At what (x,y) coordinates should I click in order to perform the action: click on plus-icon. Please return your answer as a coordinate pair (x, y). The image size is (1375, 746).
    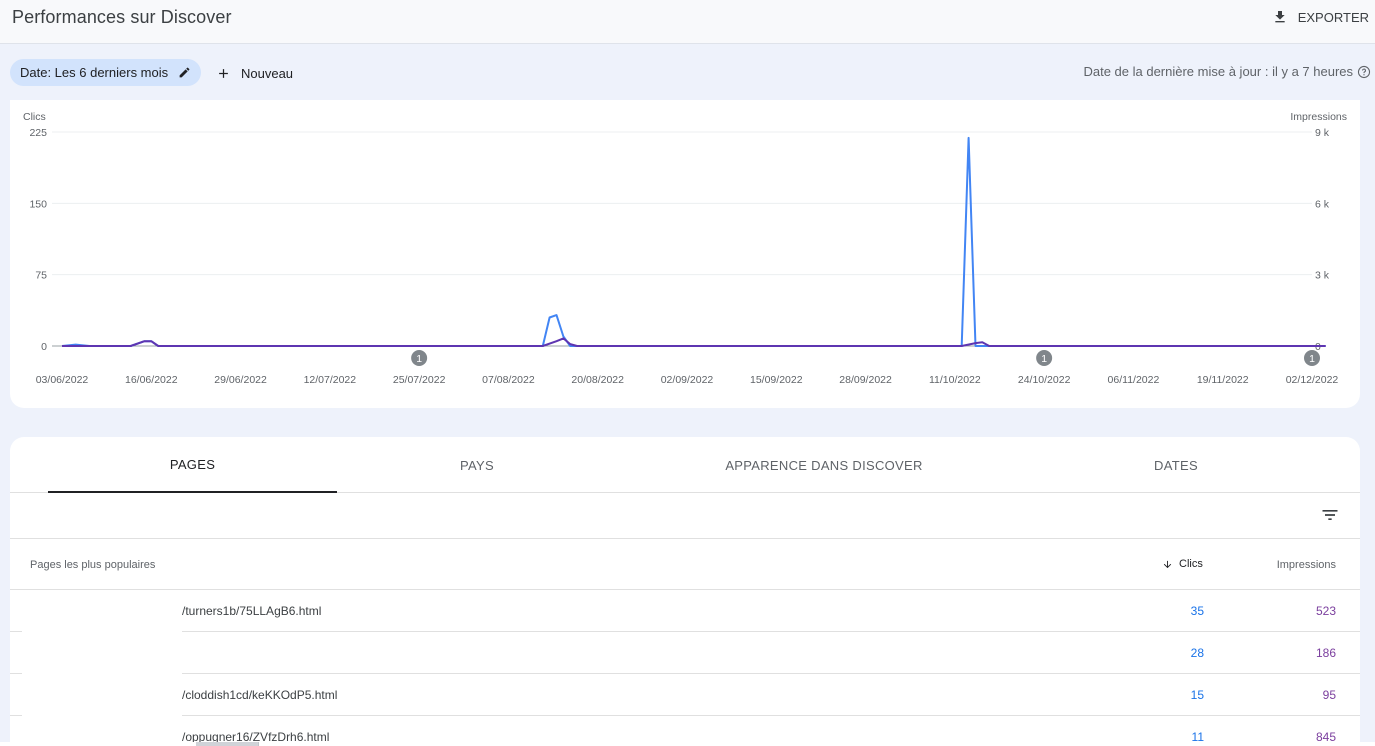
    Looking at the image, I should click on (223, 73).